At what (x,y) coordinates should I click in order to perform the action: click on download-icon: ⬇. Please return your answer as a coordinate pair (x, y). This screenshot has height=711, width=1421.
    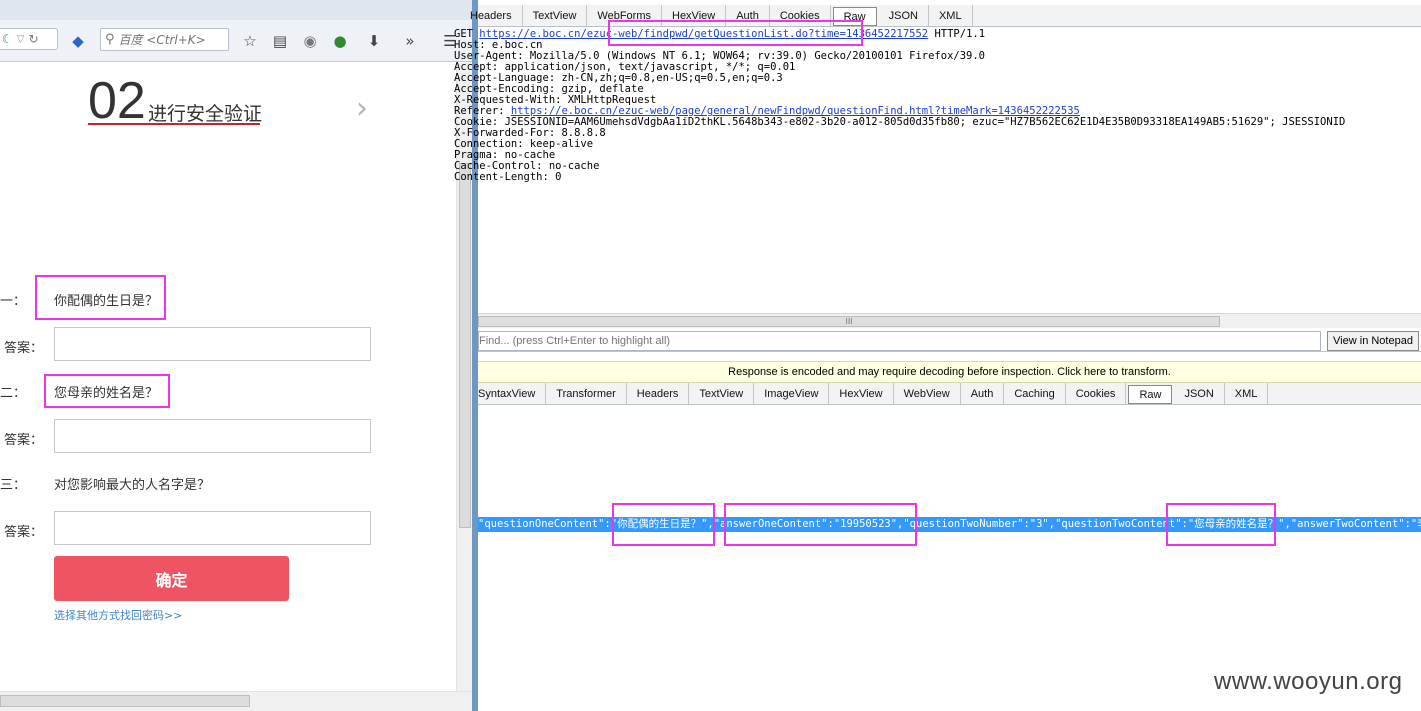
    Looking at the image, I should click on (374, 41).